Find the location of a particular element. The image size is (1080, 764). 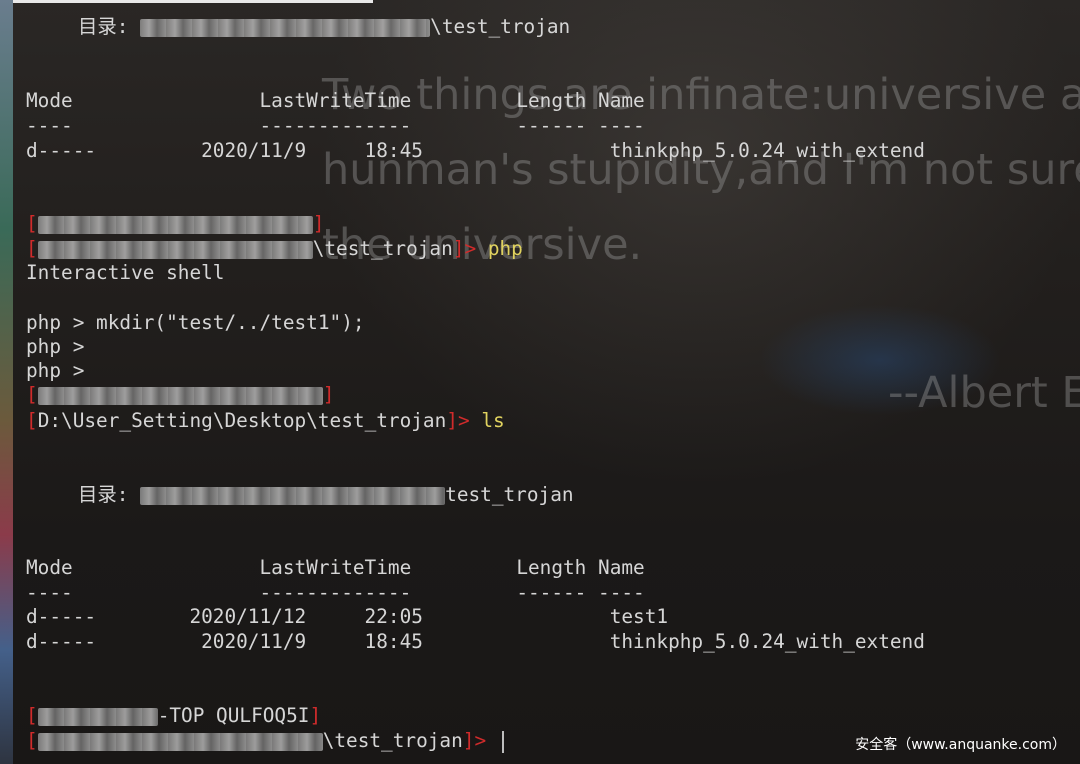

table2-underline: ---- ------------- ------ ---- is located at coordinates (335, 592).